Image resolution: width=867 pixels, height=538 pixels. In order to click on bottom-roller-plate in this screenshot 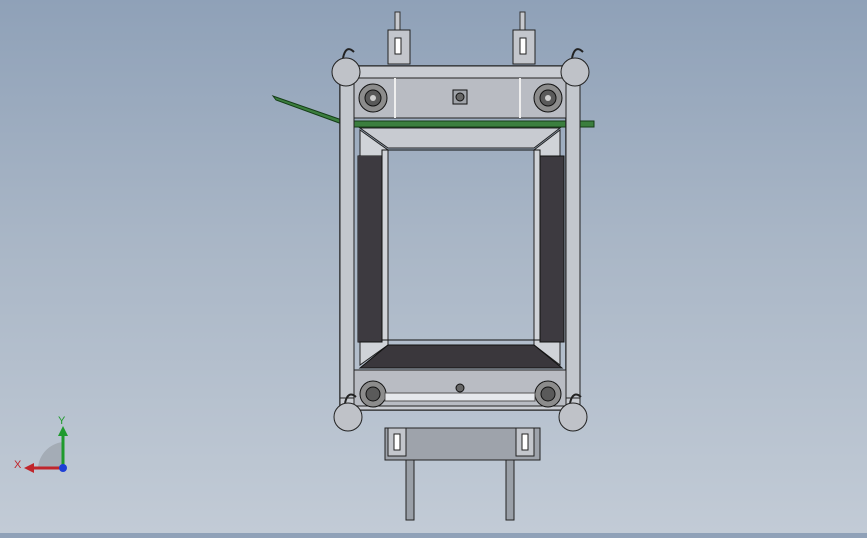, I will do `click(460, 388)`.